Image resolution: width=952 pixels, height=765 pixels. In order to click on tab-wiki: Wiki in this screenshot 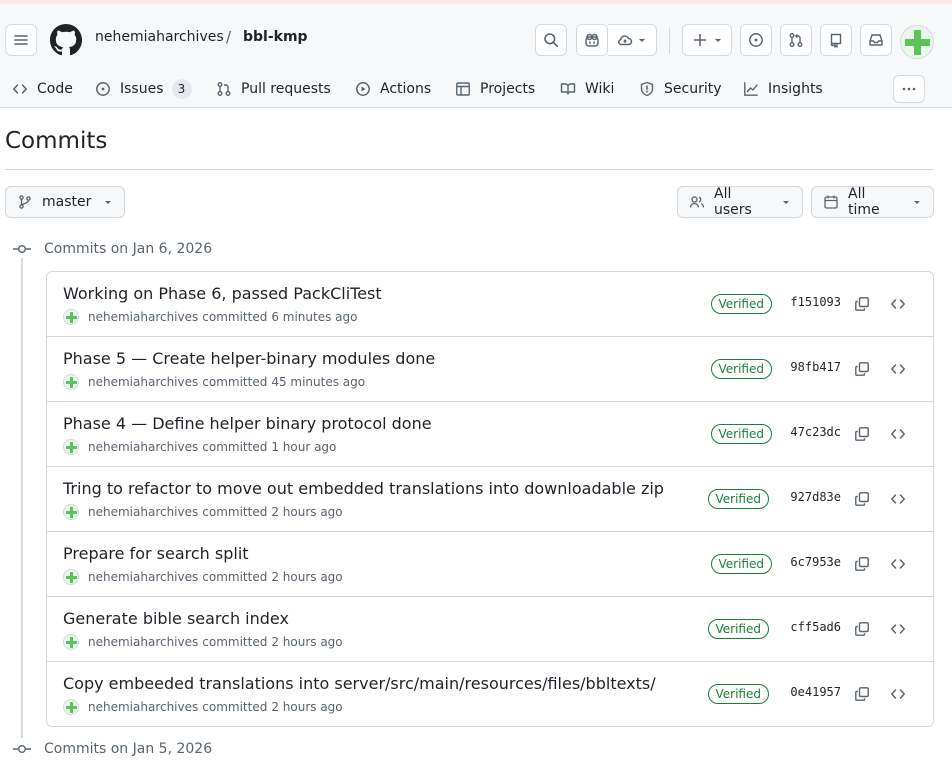, I will do `click(587, 89)`.